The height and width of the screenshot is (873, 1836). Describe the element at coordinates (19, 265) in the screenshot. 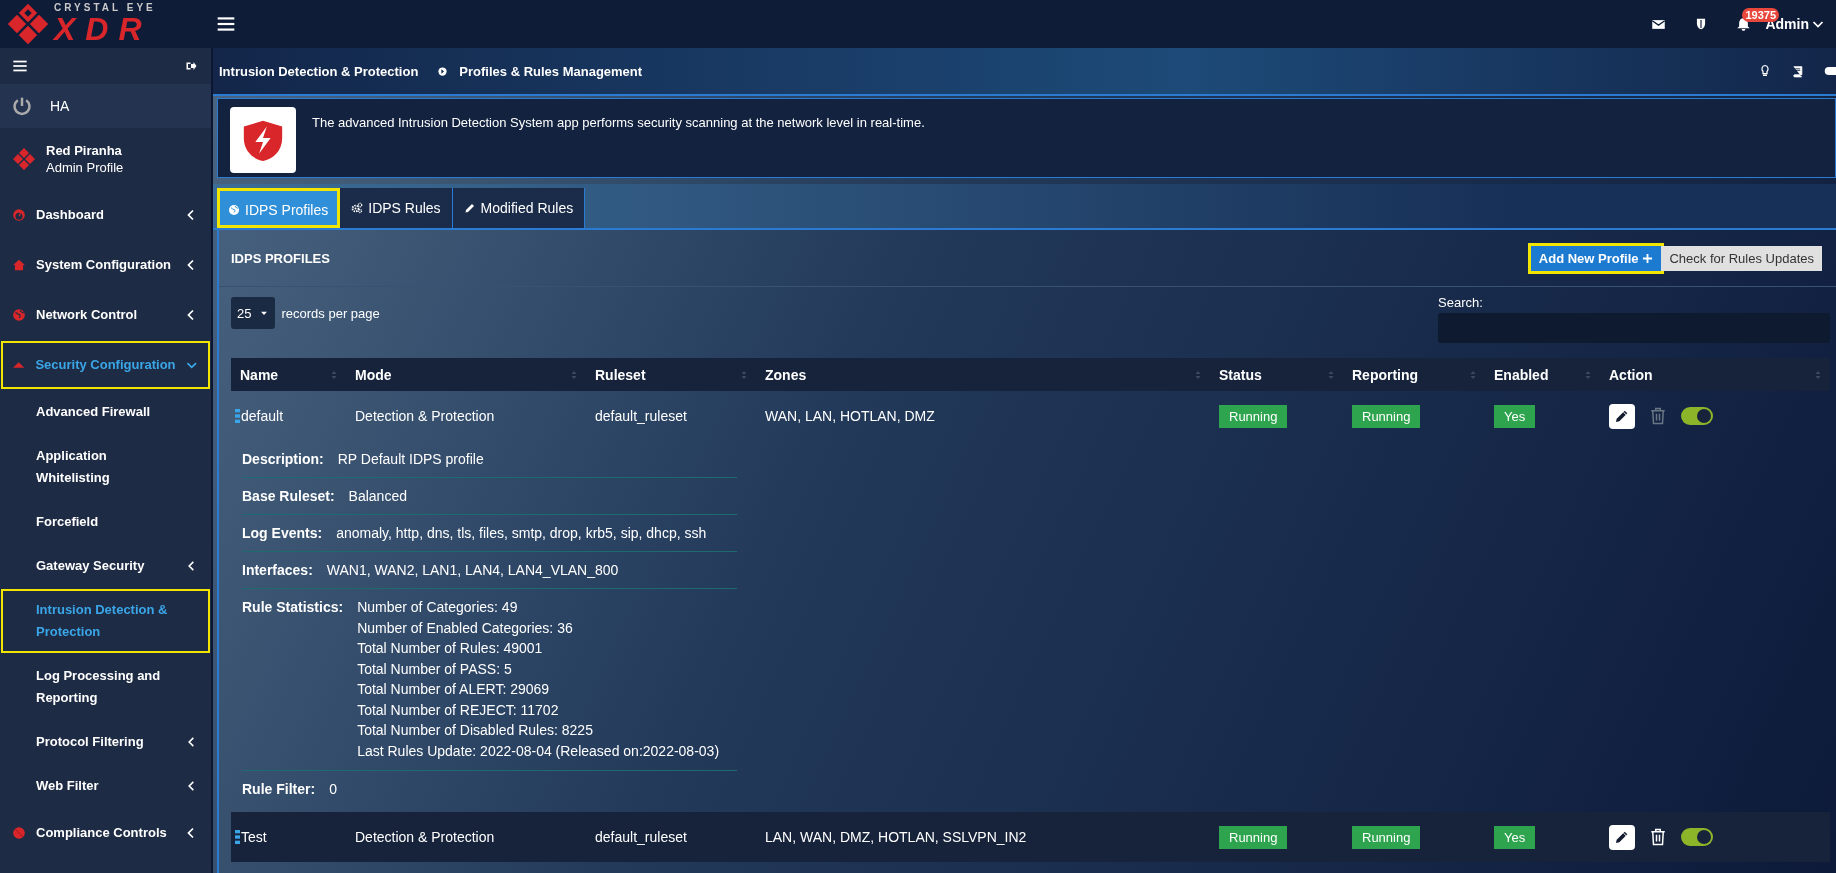

I see `house-icon` at that location.